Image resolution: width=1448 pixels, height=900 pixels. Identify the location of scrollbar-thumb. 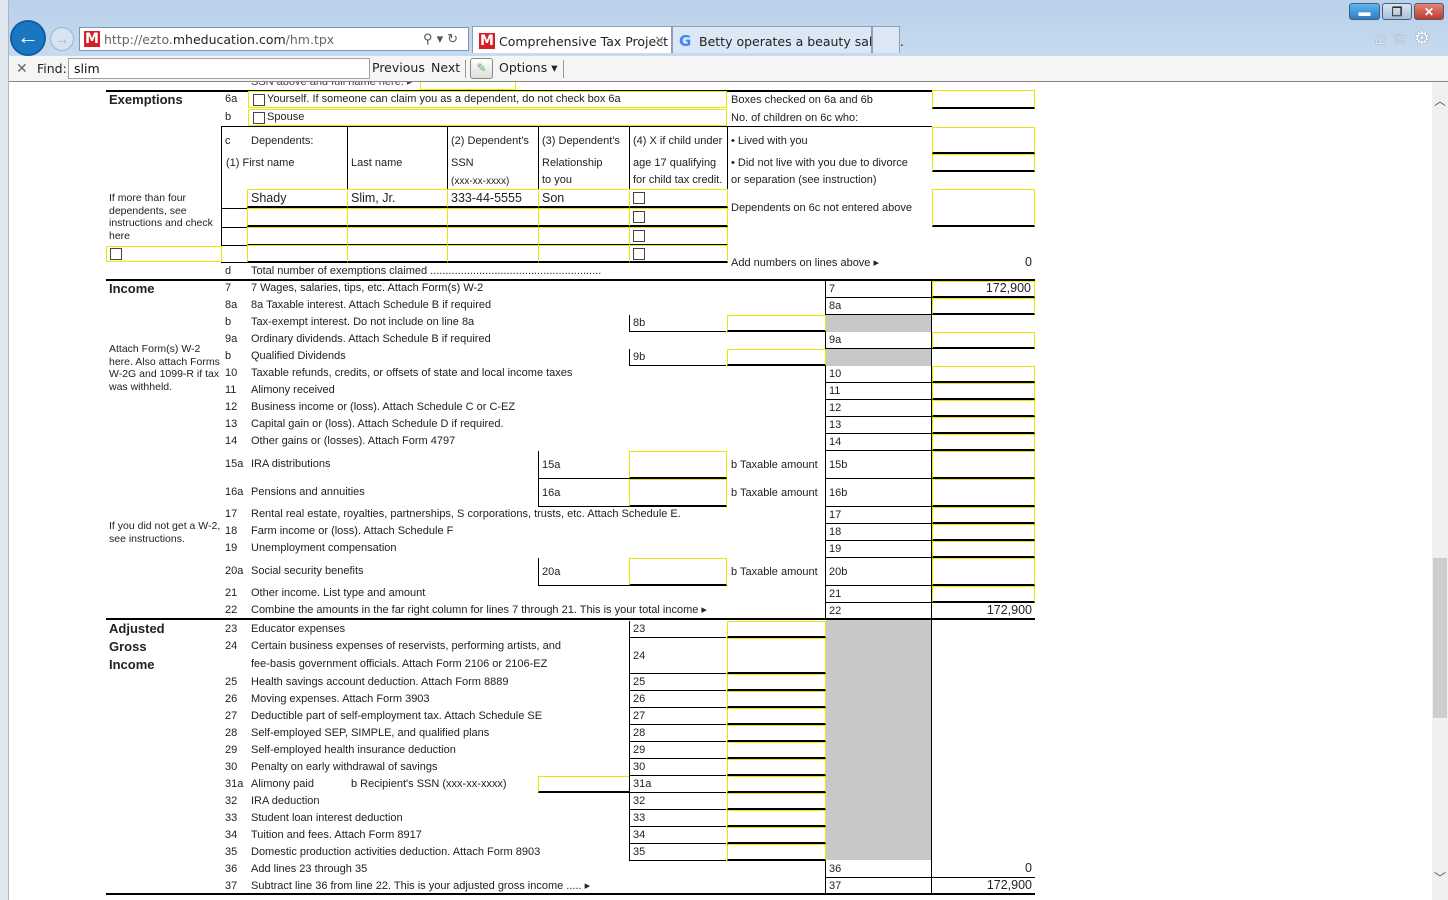
(1440, 638).